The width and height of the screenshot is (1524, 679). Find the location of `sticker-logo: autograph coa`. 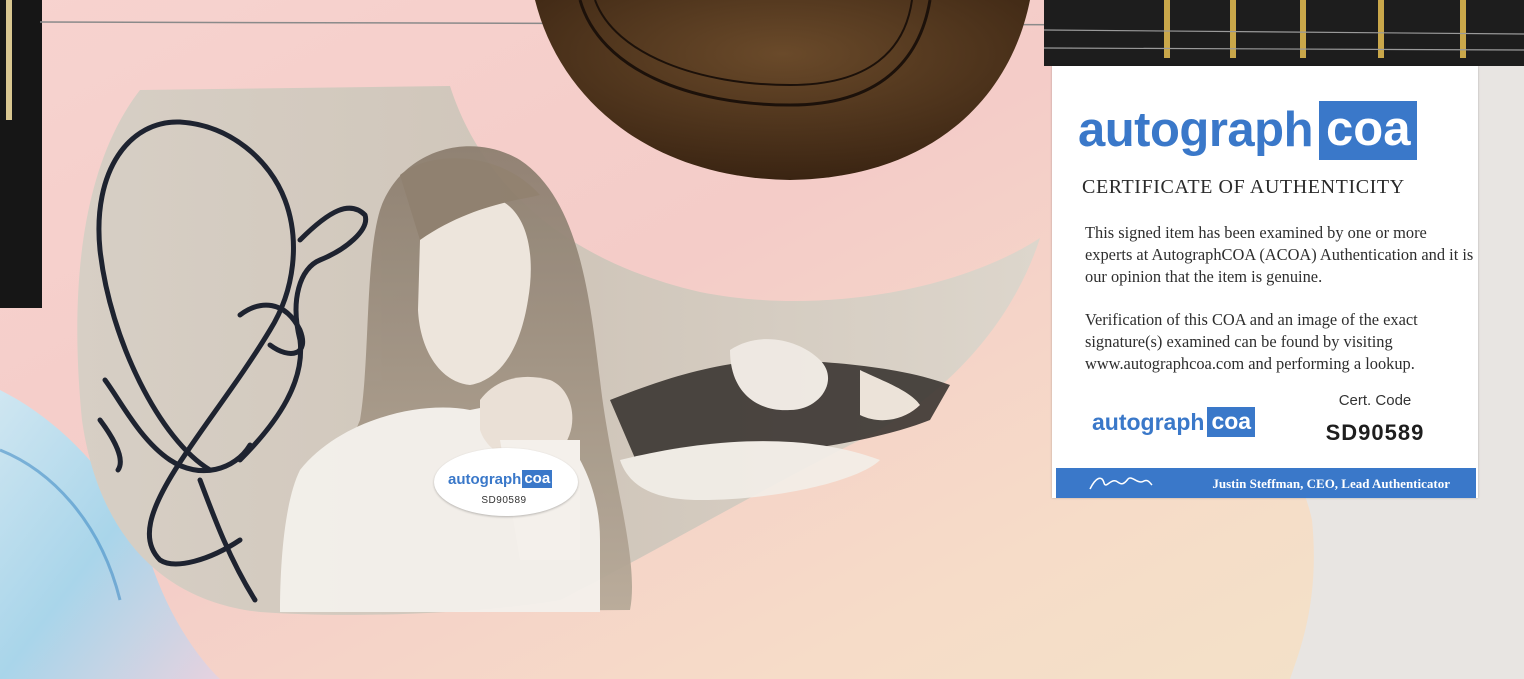

sticker-logo: autograph coa is located at coordinates (500, 479).